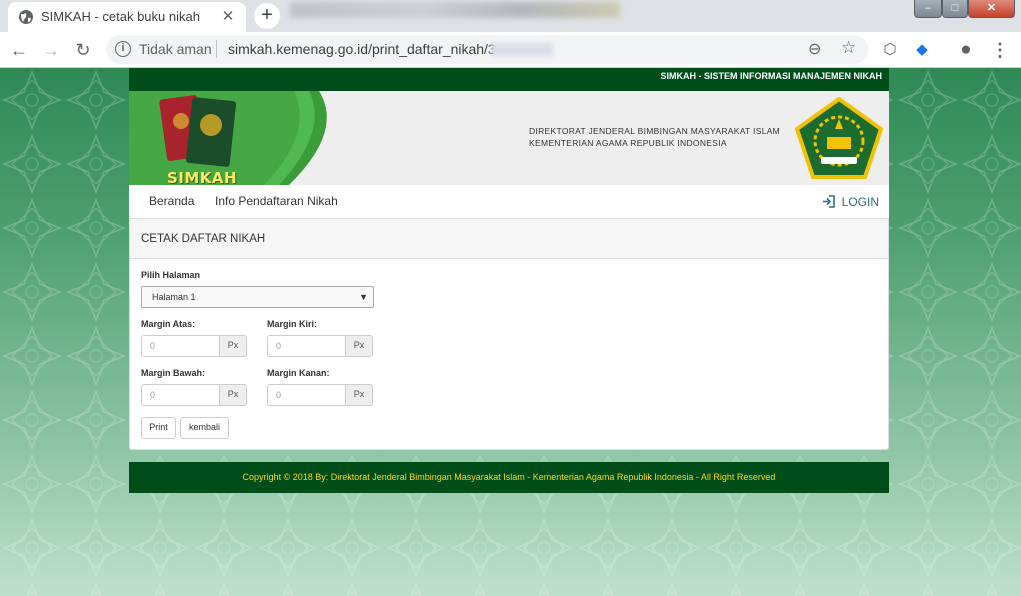 This screenshot has width=1021, height=596. I want to click on extension-cube-icon: ⬡, so click(890, 50).